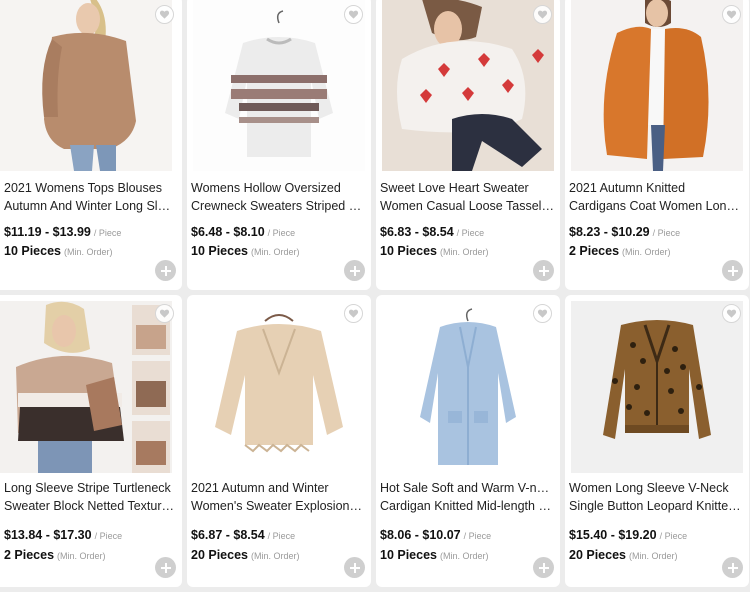  Describe the element at coordinates (63, 232) in the screenshot. I see `price-range: $11.19 - $13.99/ Piece` at that location.